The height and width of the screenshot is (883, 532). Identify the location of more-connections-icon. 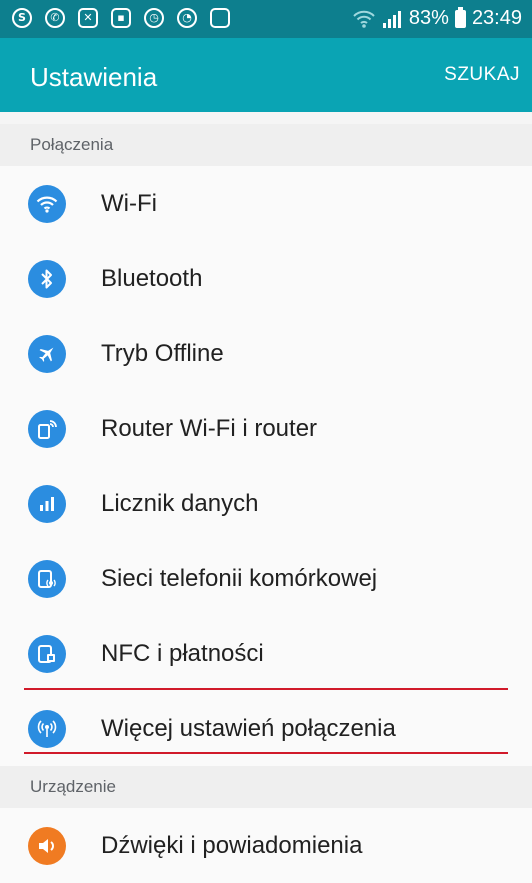
(47, 729).